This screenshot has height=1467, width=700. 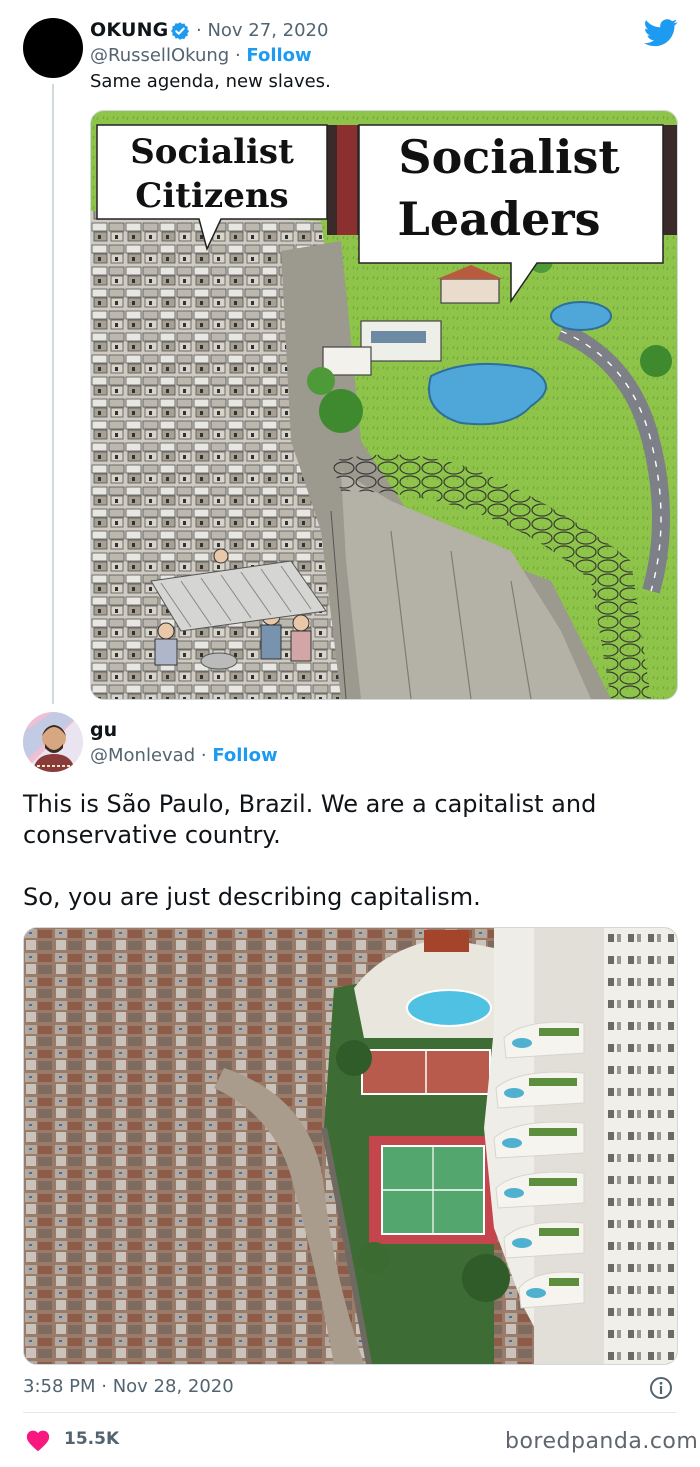 What do you see at coordinates (38, 1440) in the screenshot?
I see `heart-icon` at bounding box center [38, 1440].